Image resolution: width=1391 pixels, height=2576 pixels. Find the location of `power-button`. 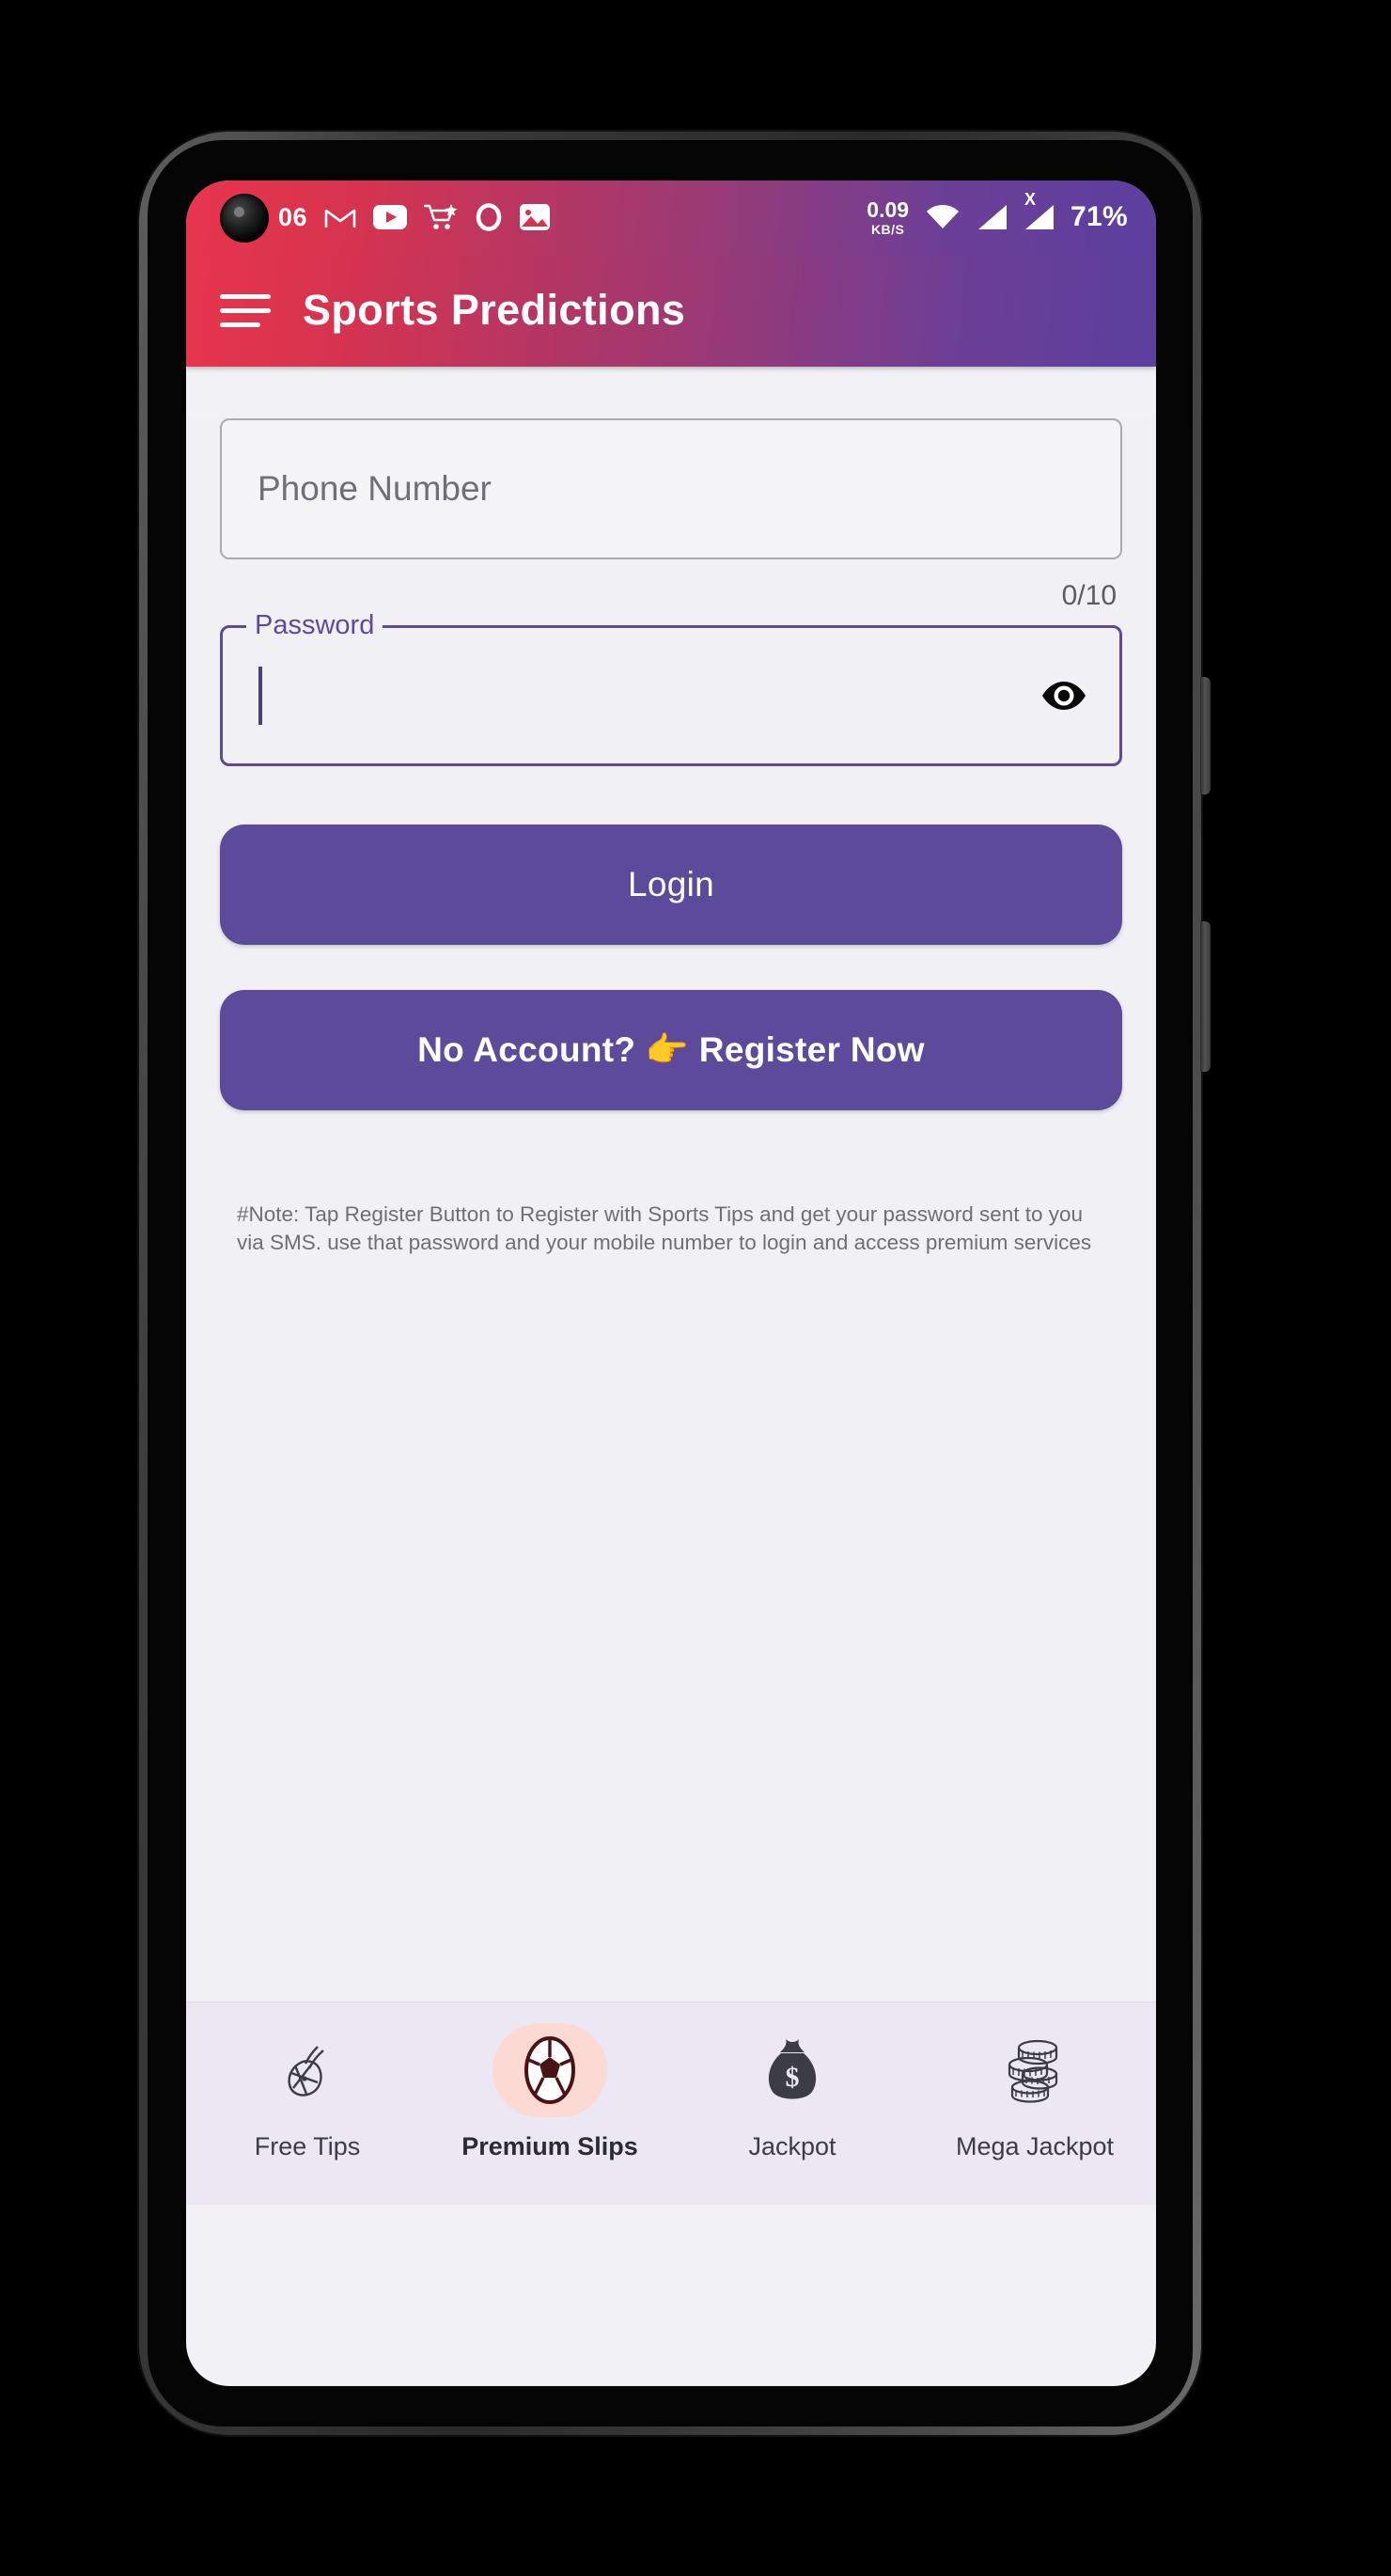

power-button is located at coordinates (1205, 736).